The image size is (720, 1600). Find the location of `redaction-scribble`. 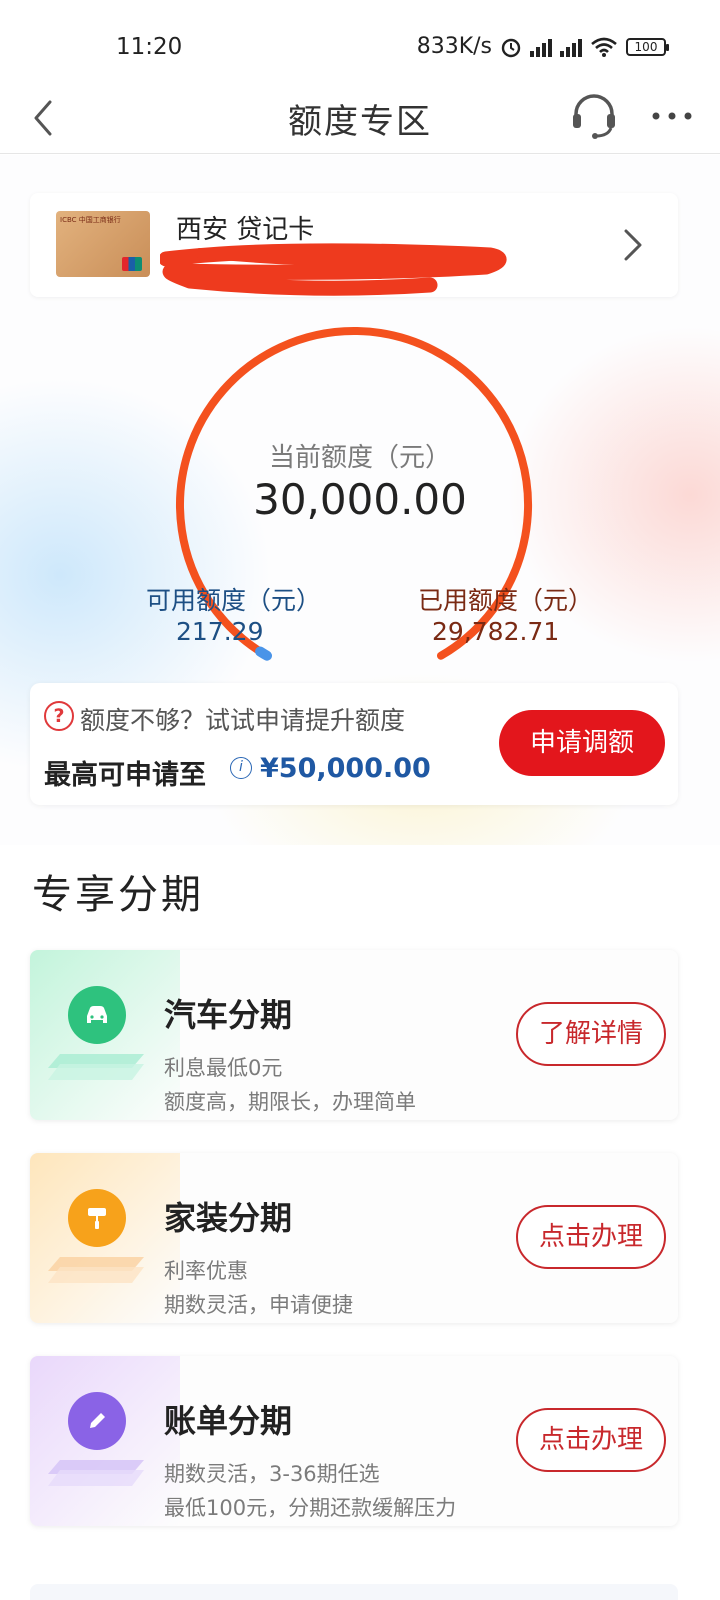

redaction-scribble is located at coordinates (333, 269).